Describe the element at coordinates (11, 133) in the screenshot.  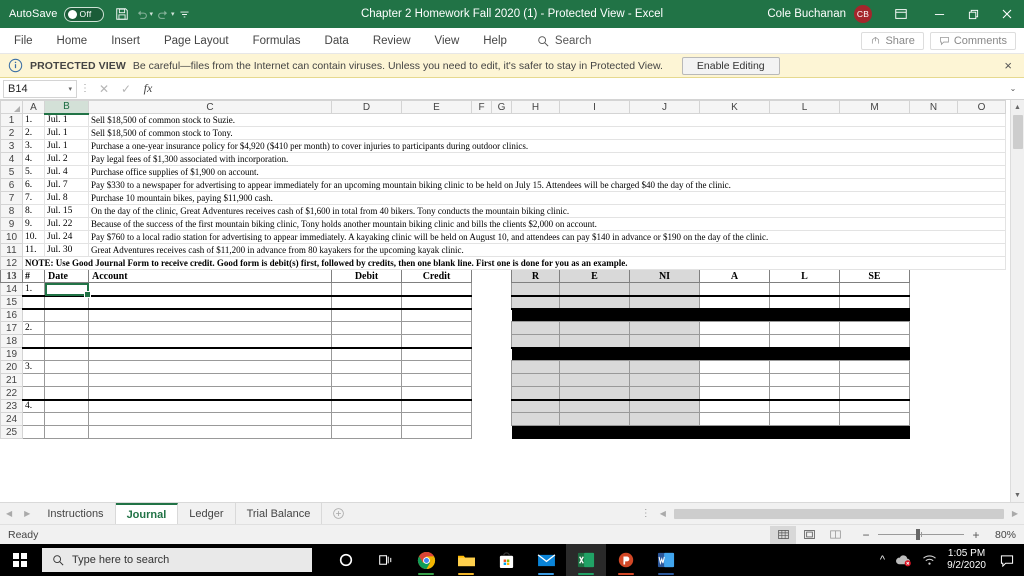
I see `row-header-2: 2` at that location.